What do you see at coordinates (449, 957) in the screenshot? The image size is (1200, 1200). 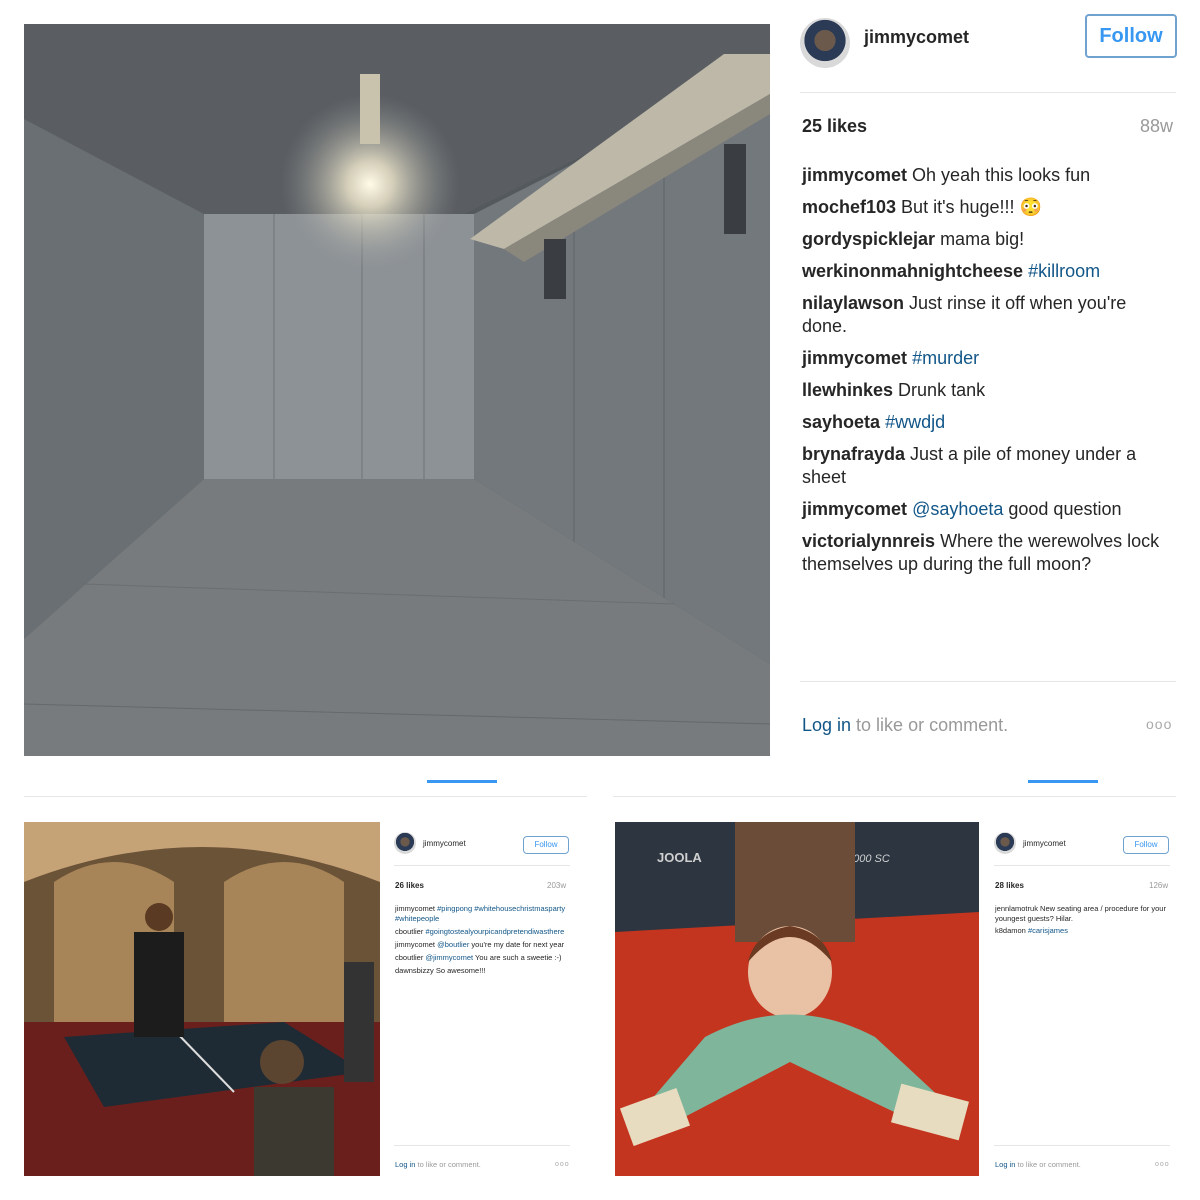 I see `mention-link: @jimmycomet` at bounding box center [449, 957].